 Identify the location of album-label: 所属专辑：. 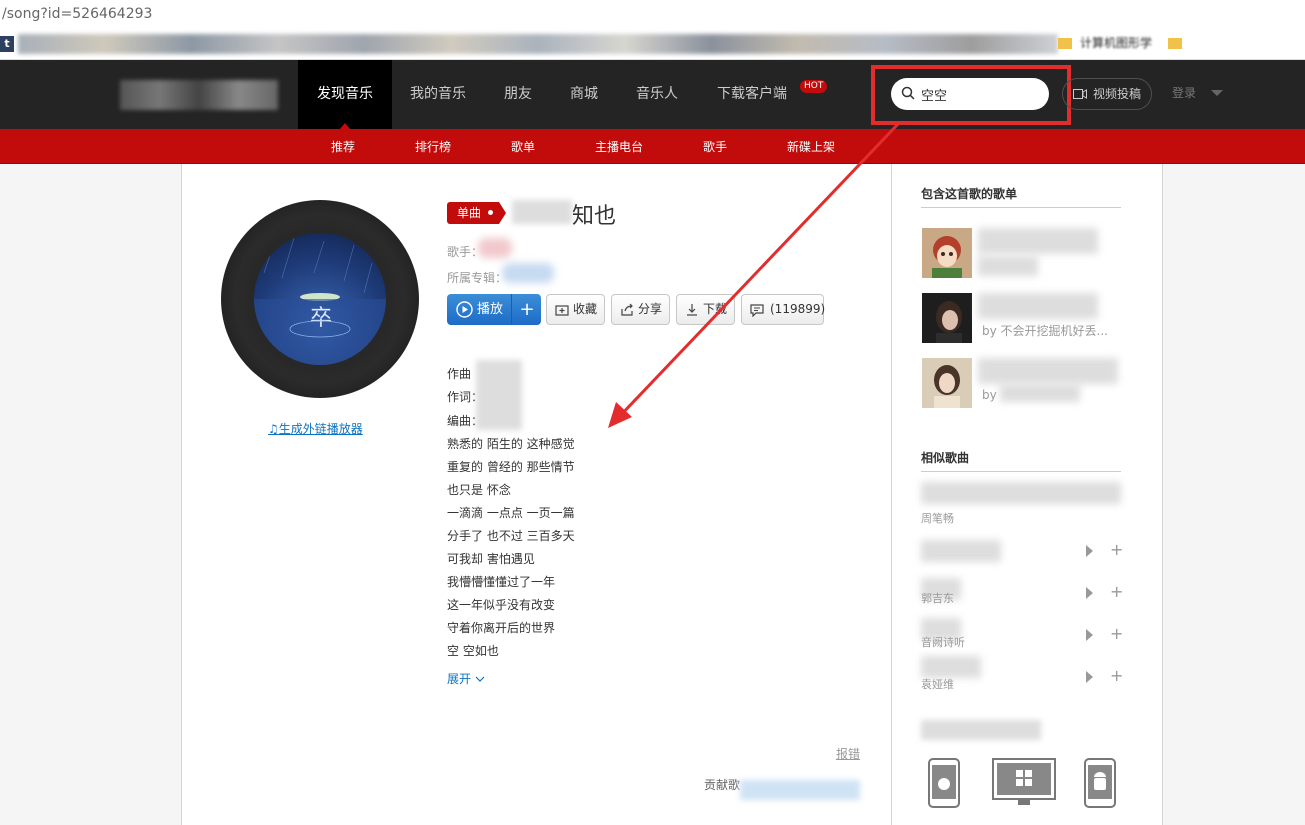
(477, 278).